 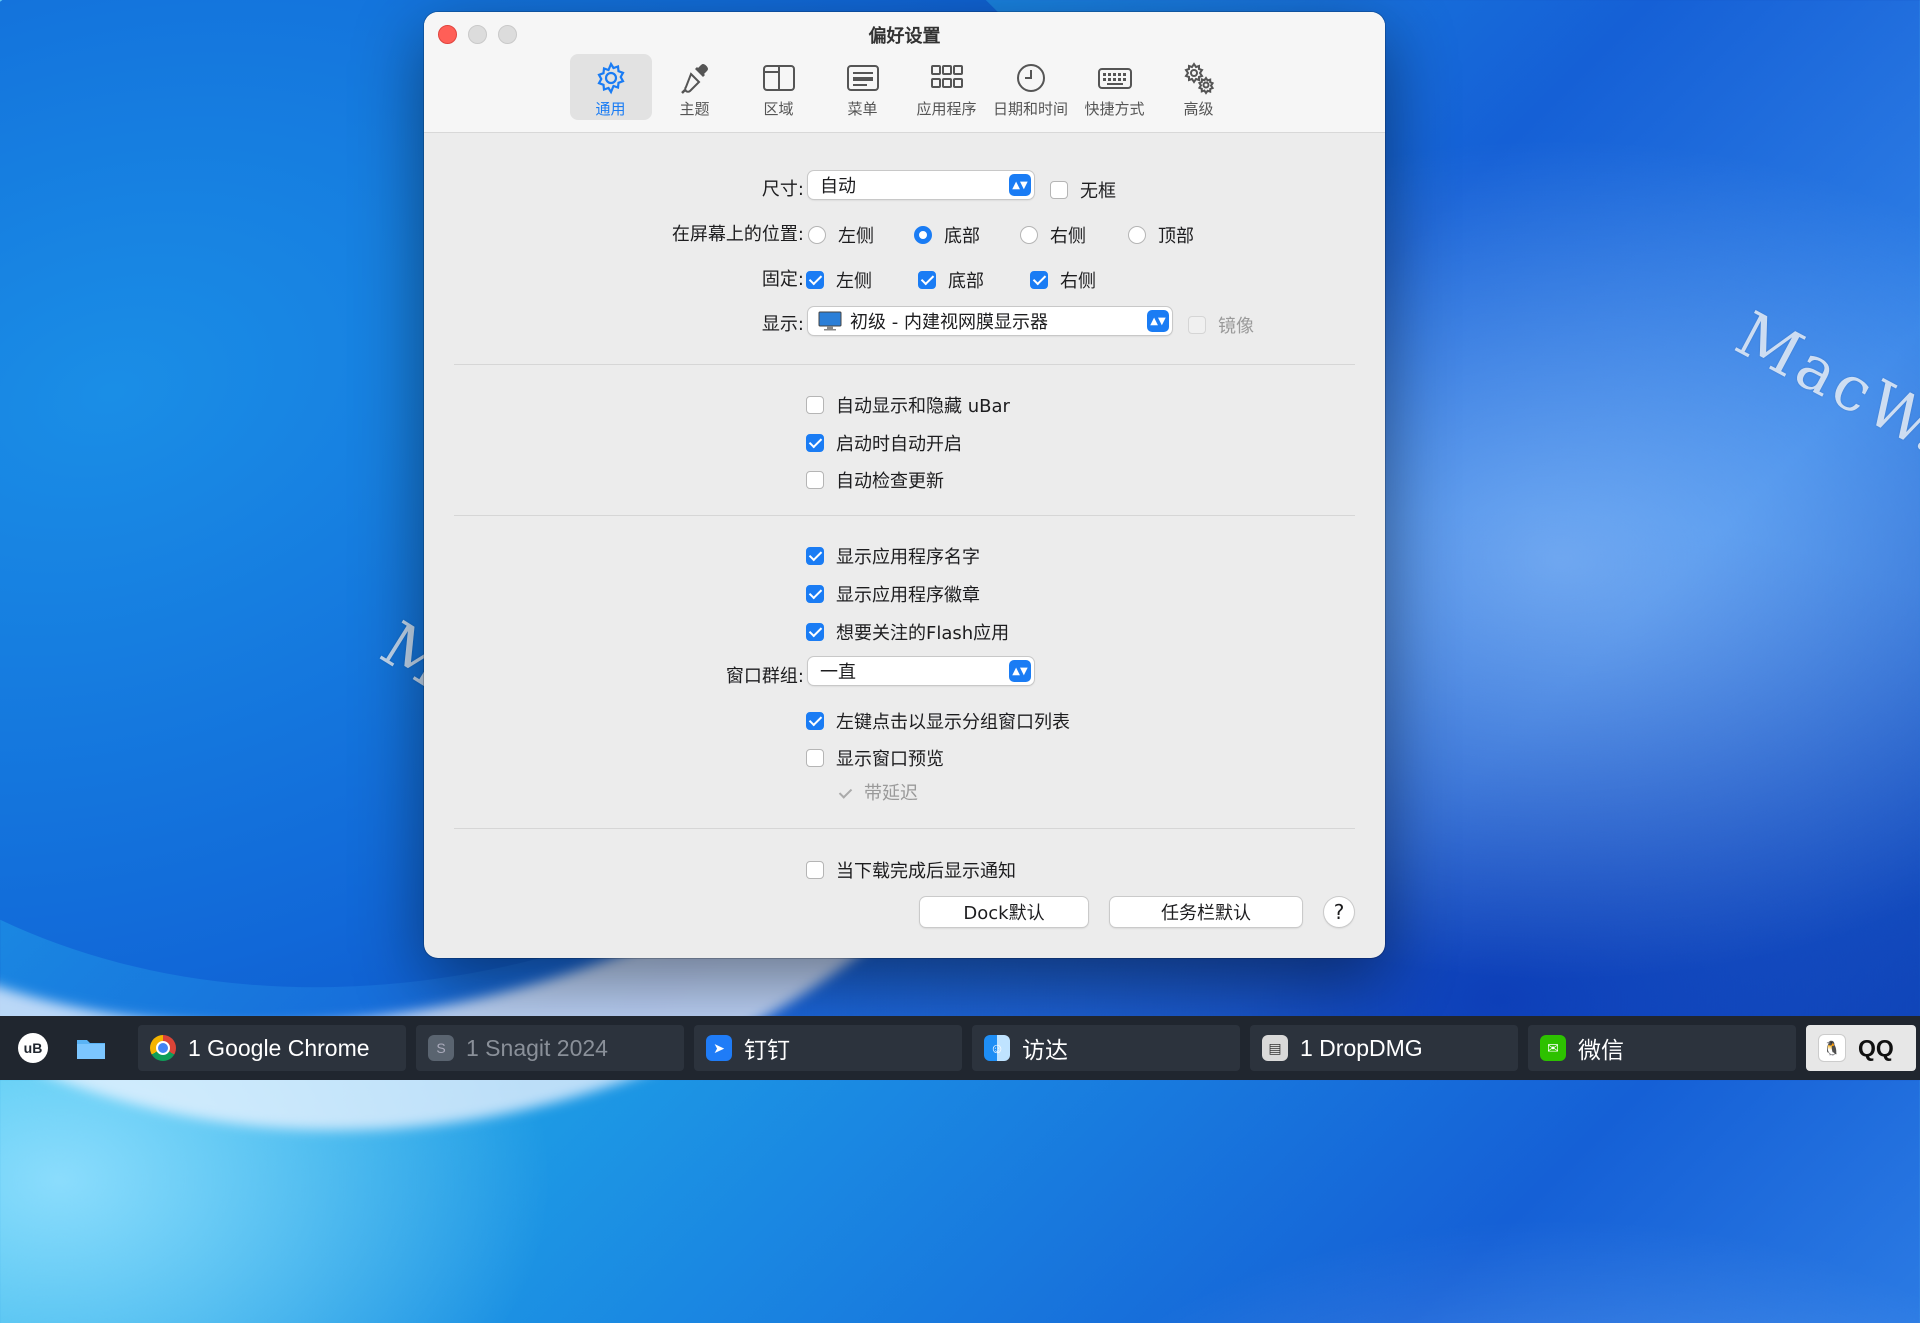 I want to click on download-notify-option: 当下载完成后显示通知, so click(x=911, y=870).